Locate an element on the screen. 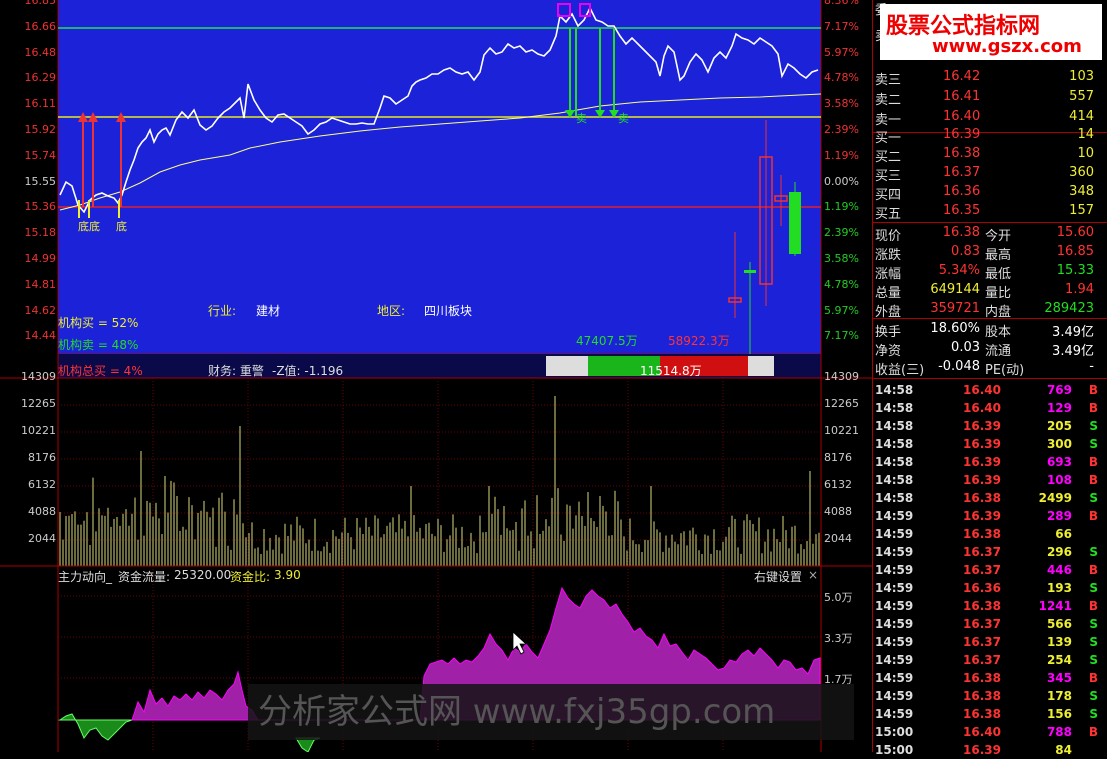 This screenshot has width=1107, height=759. fund-value: 0.03 is located at coordinates (965, 347).